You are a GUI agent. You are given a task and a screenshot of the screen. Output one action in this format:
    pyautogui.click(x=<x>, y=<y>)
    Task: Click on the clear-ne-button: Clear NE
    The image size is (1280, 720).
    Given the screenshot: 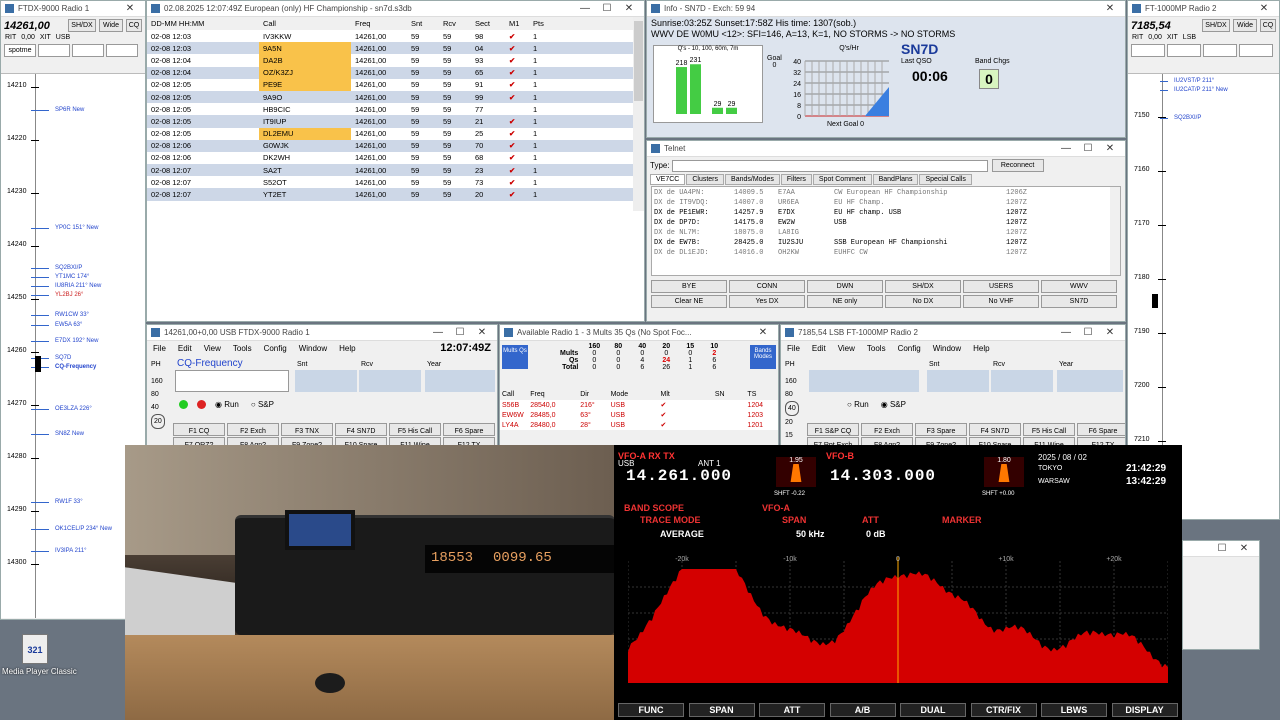 What is the action you would take?
    pyautogui.click(x=689, y=301)
    